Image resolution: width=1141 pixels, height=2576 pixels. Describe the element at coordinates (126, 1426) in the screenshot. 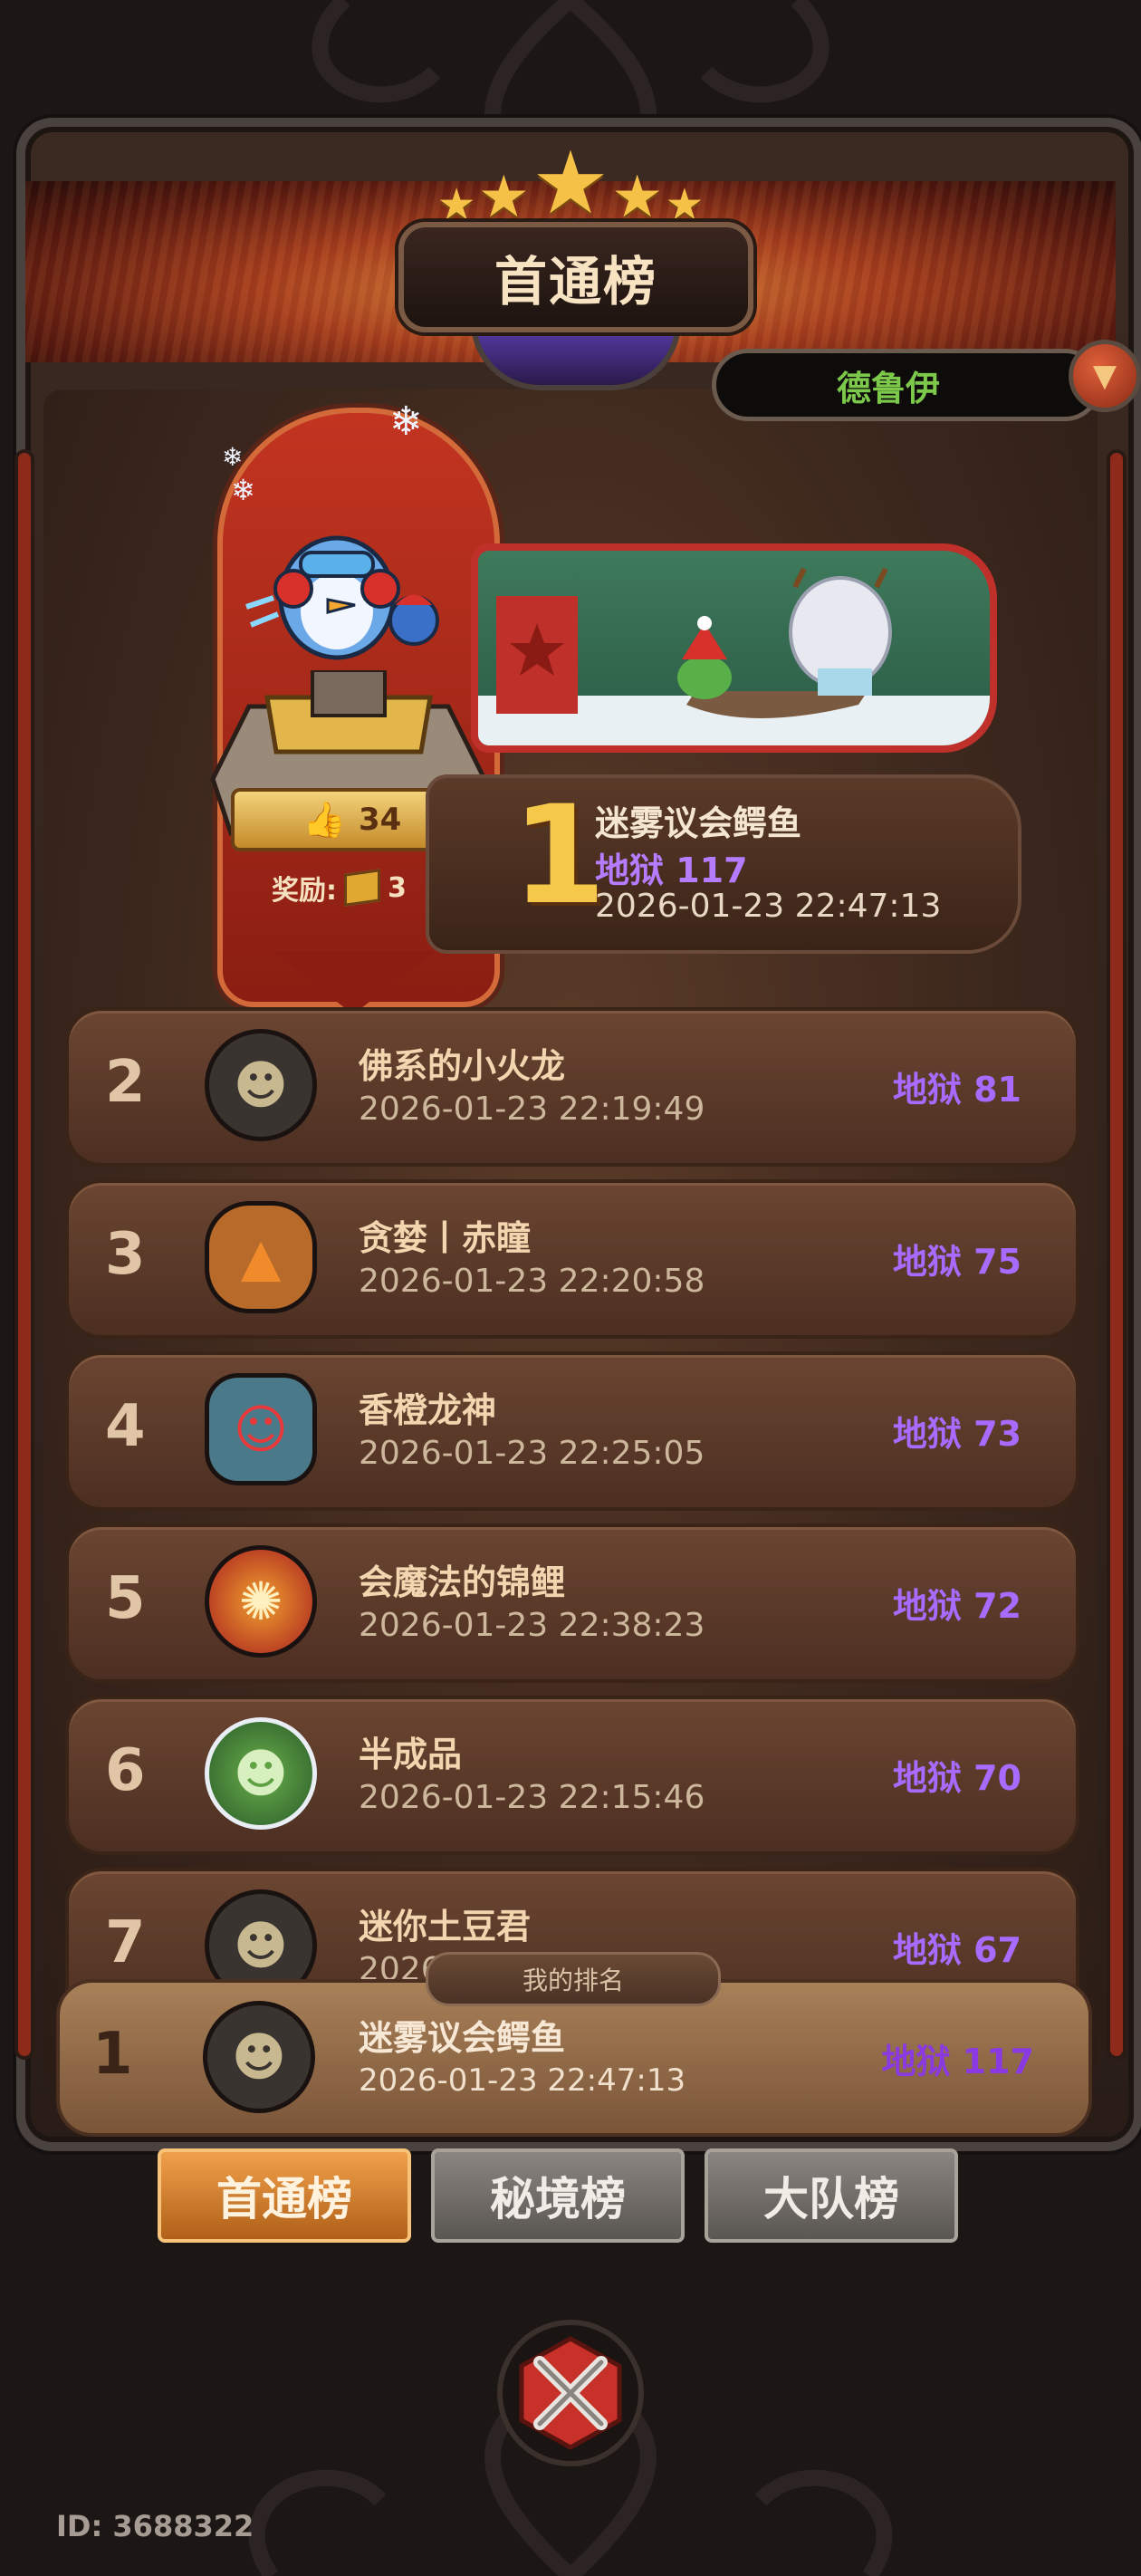

I see `rank-number: 4` at that location.